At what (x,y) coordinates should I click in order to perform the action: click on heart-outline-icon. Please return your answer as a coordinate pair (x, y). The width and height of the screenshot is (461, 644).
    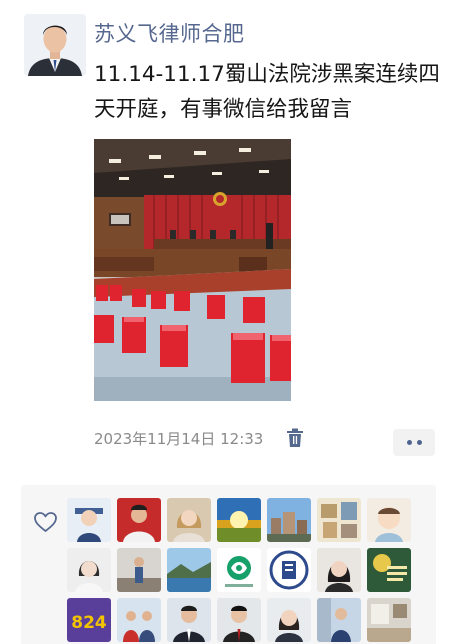
    Looking at the image, I should click on (45, 522).